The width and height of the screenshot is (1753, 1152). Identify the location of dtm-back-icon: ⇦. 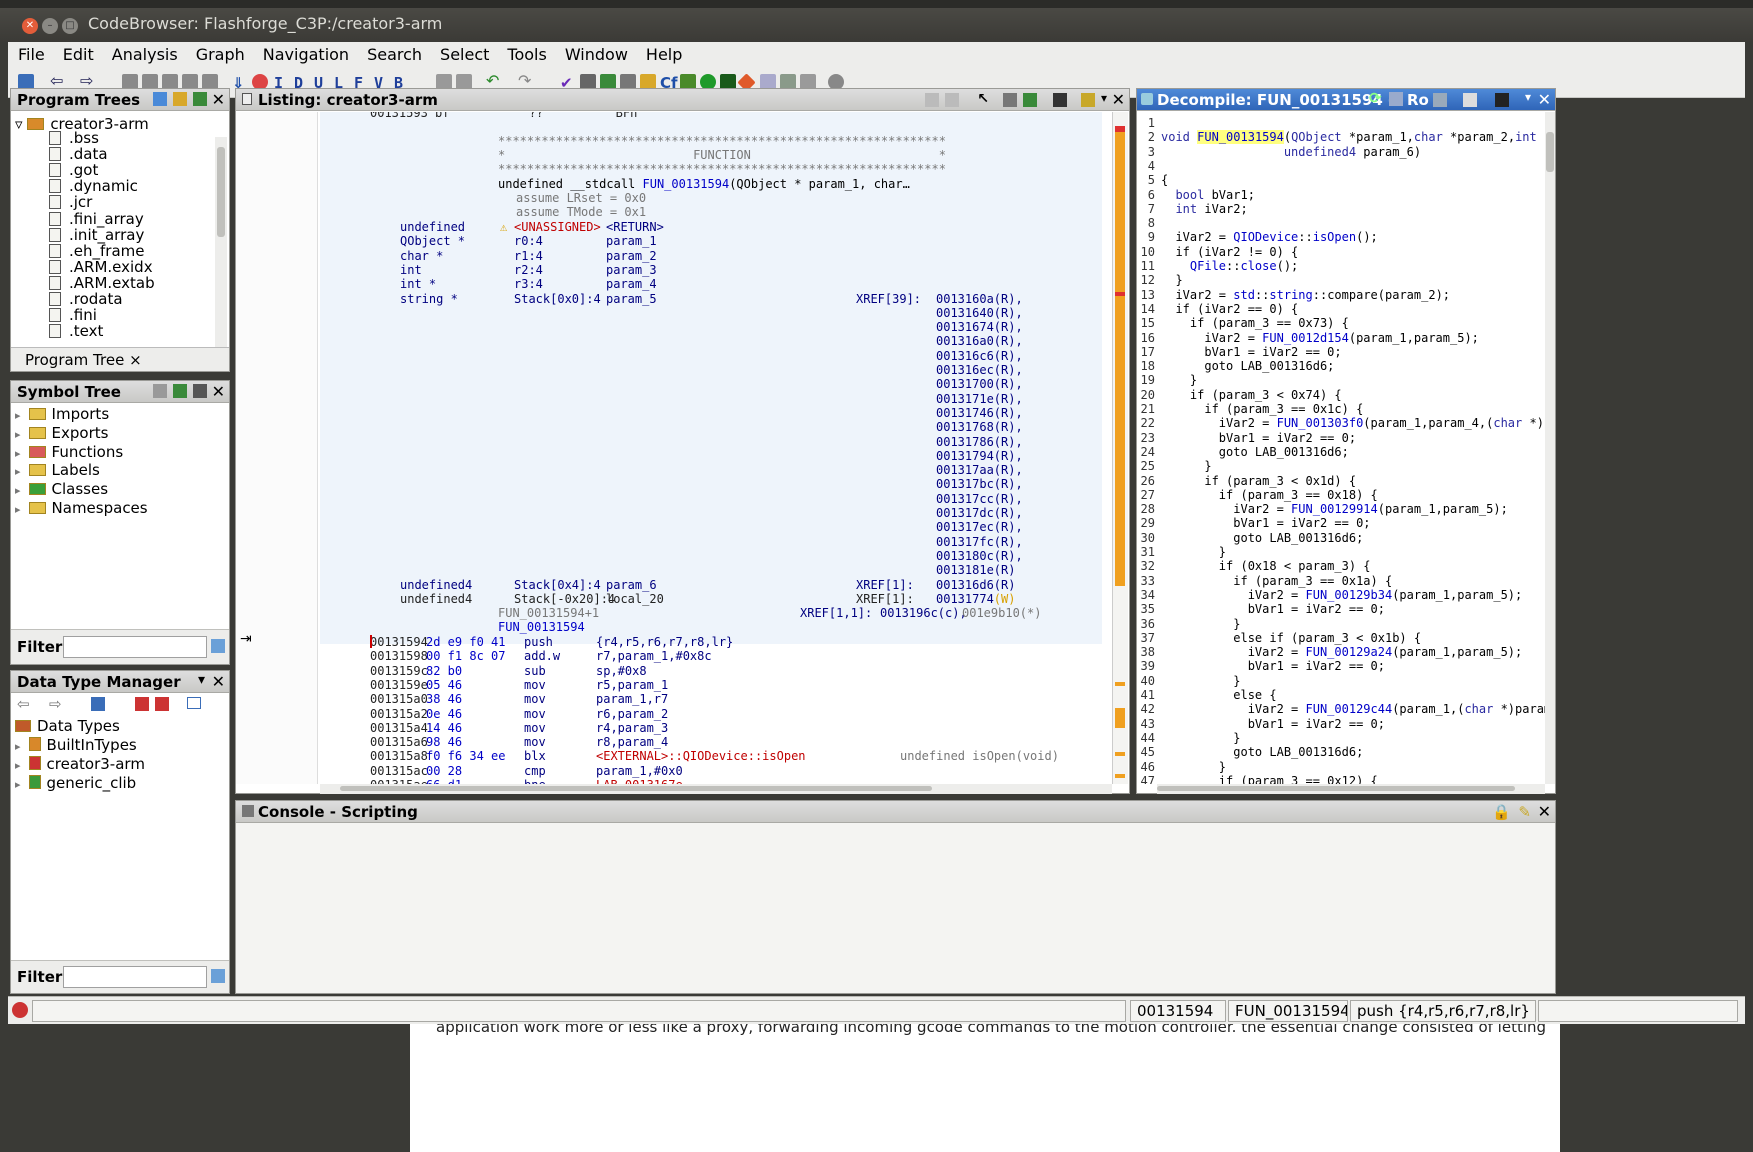
(23, 704).